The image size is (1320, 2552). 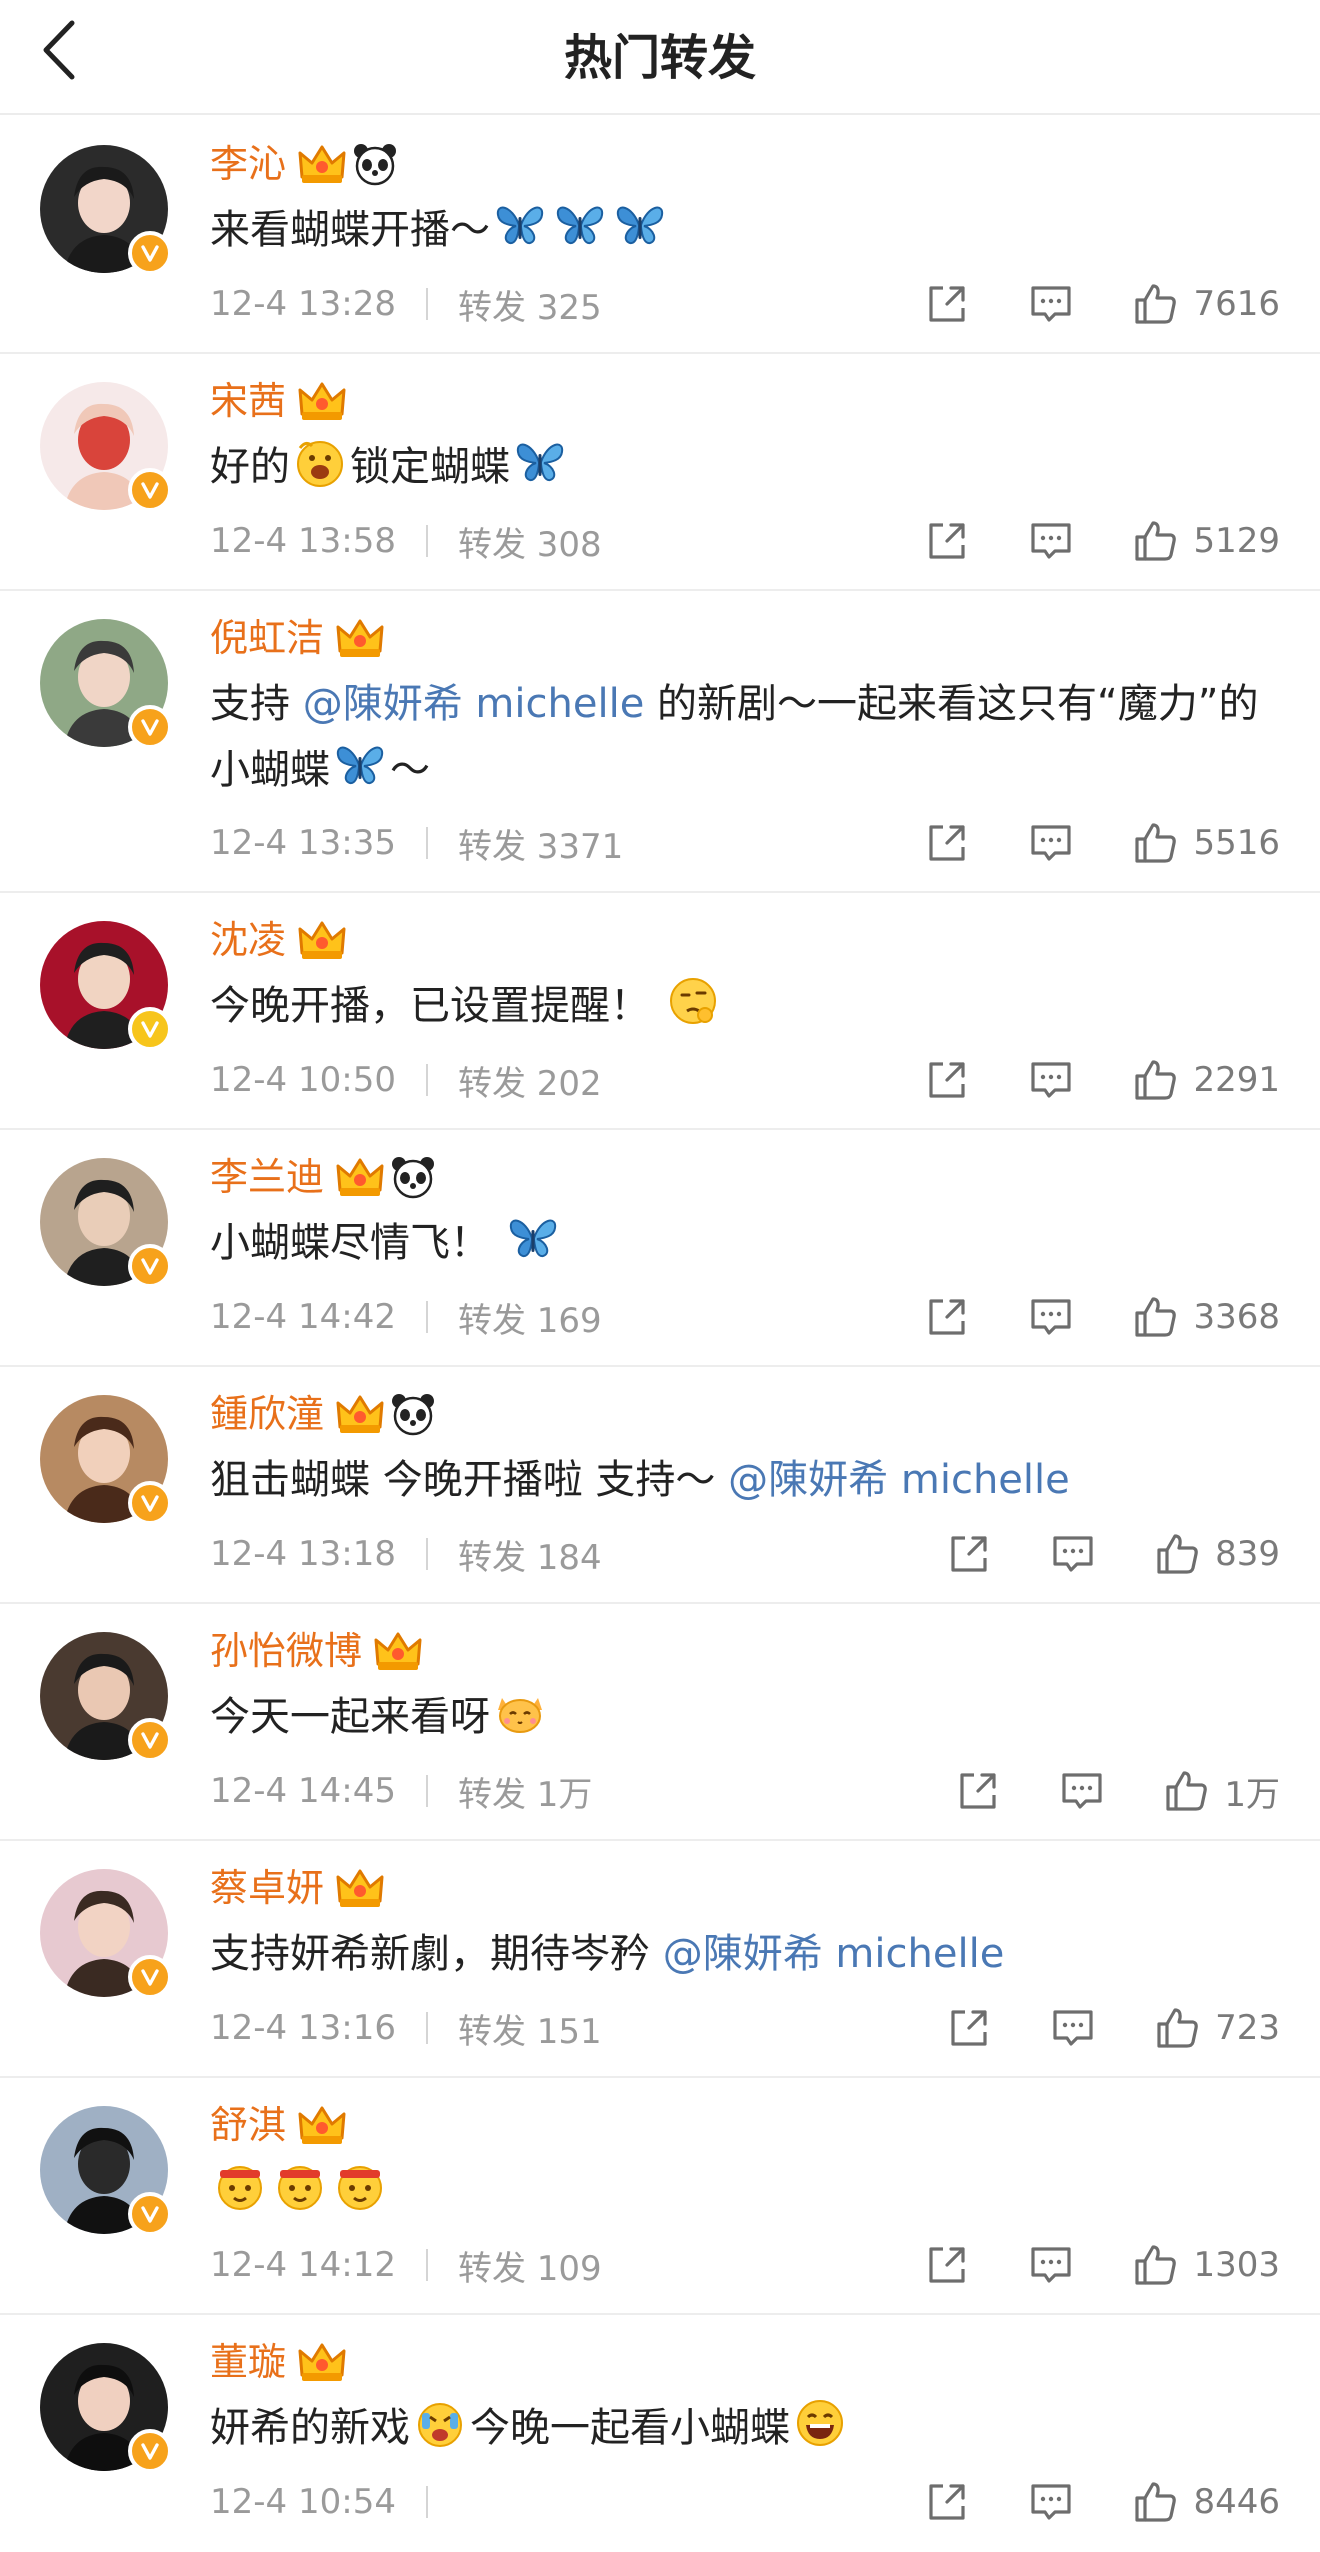 What do you see at coordinates (286, 1651) in the screenshot?
I see `user-name: 孙怡微博` at bounding box center [286, 1651].